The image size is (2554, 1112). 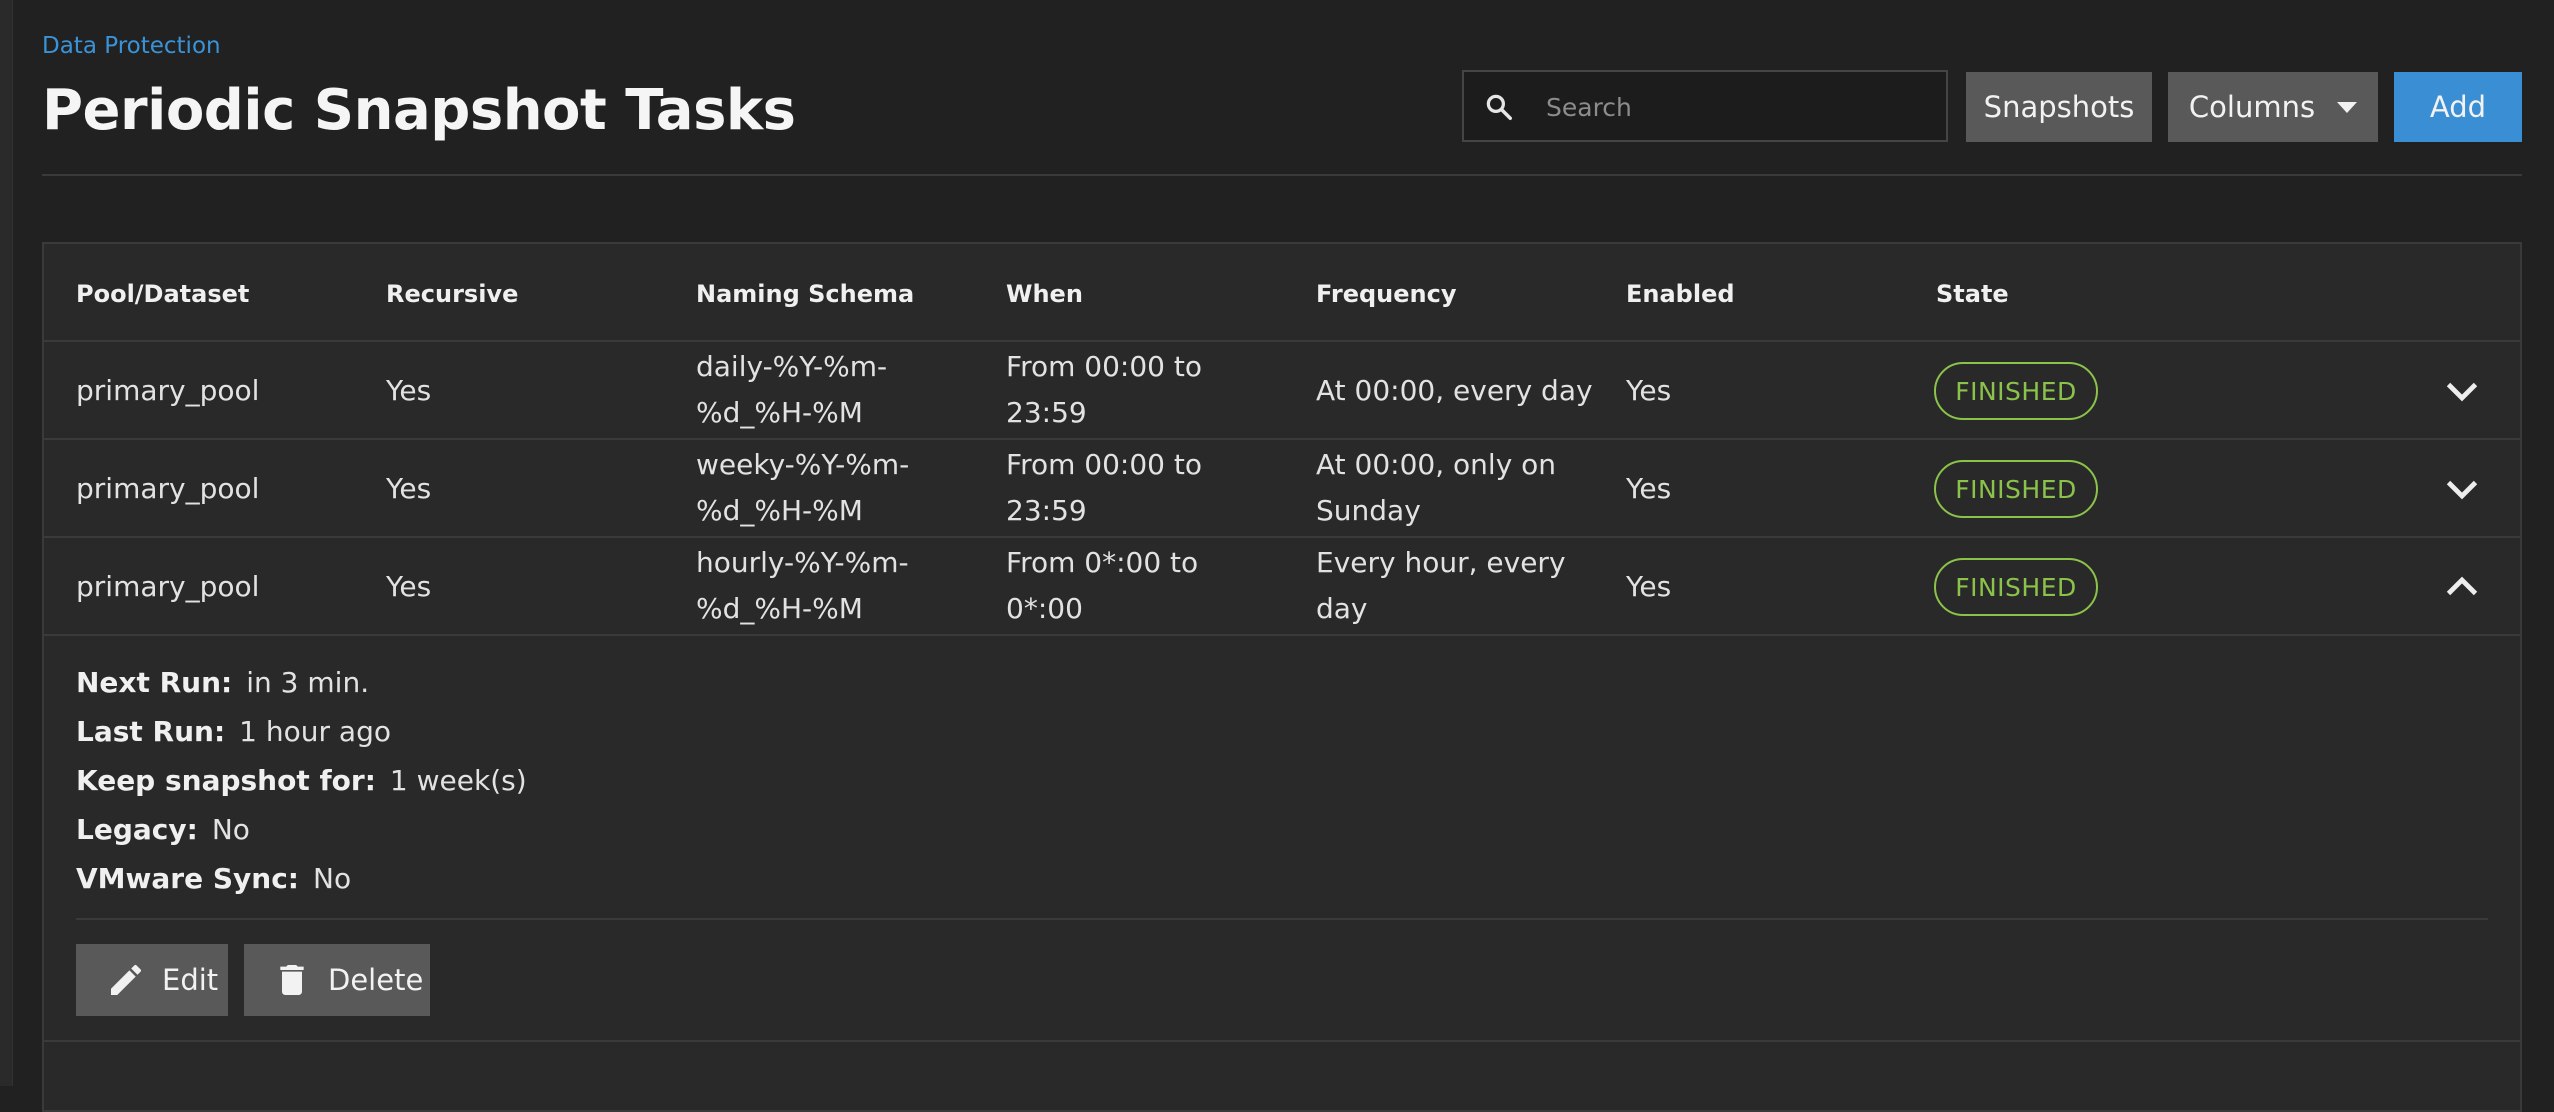 I want to click on search-input, so click(x=1741, y=107).